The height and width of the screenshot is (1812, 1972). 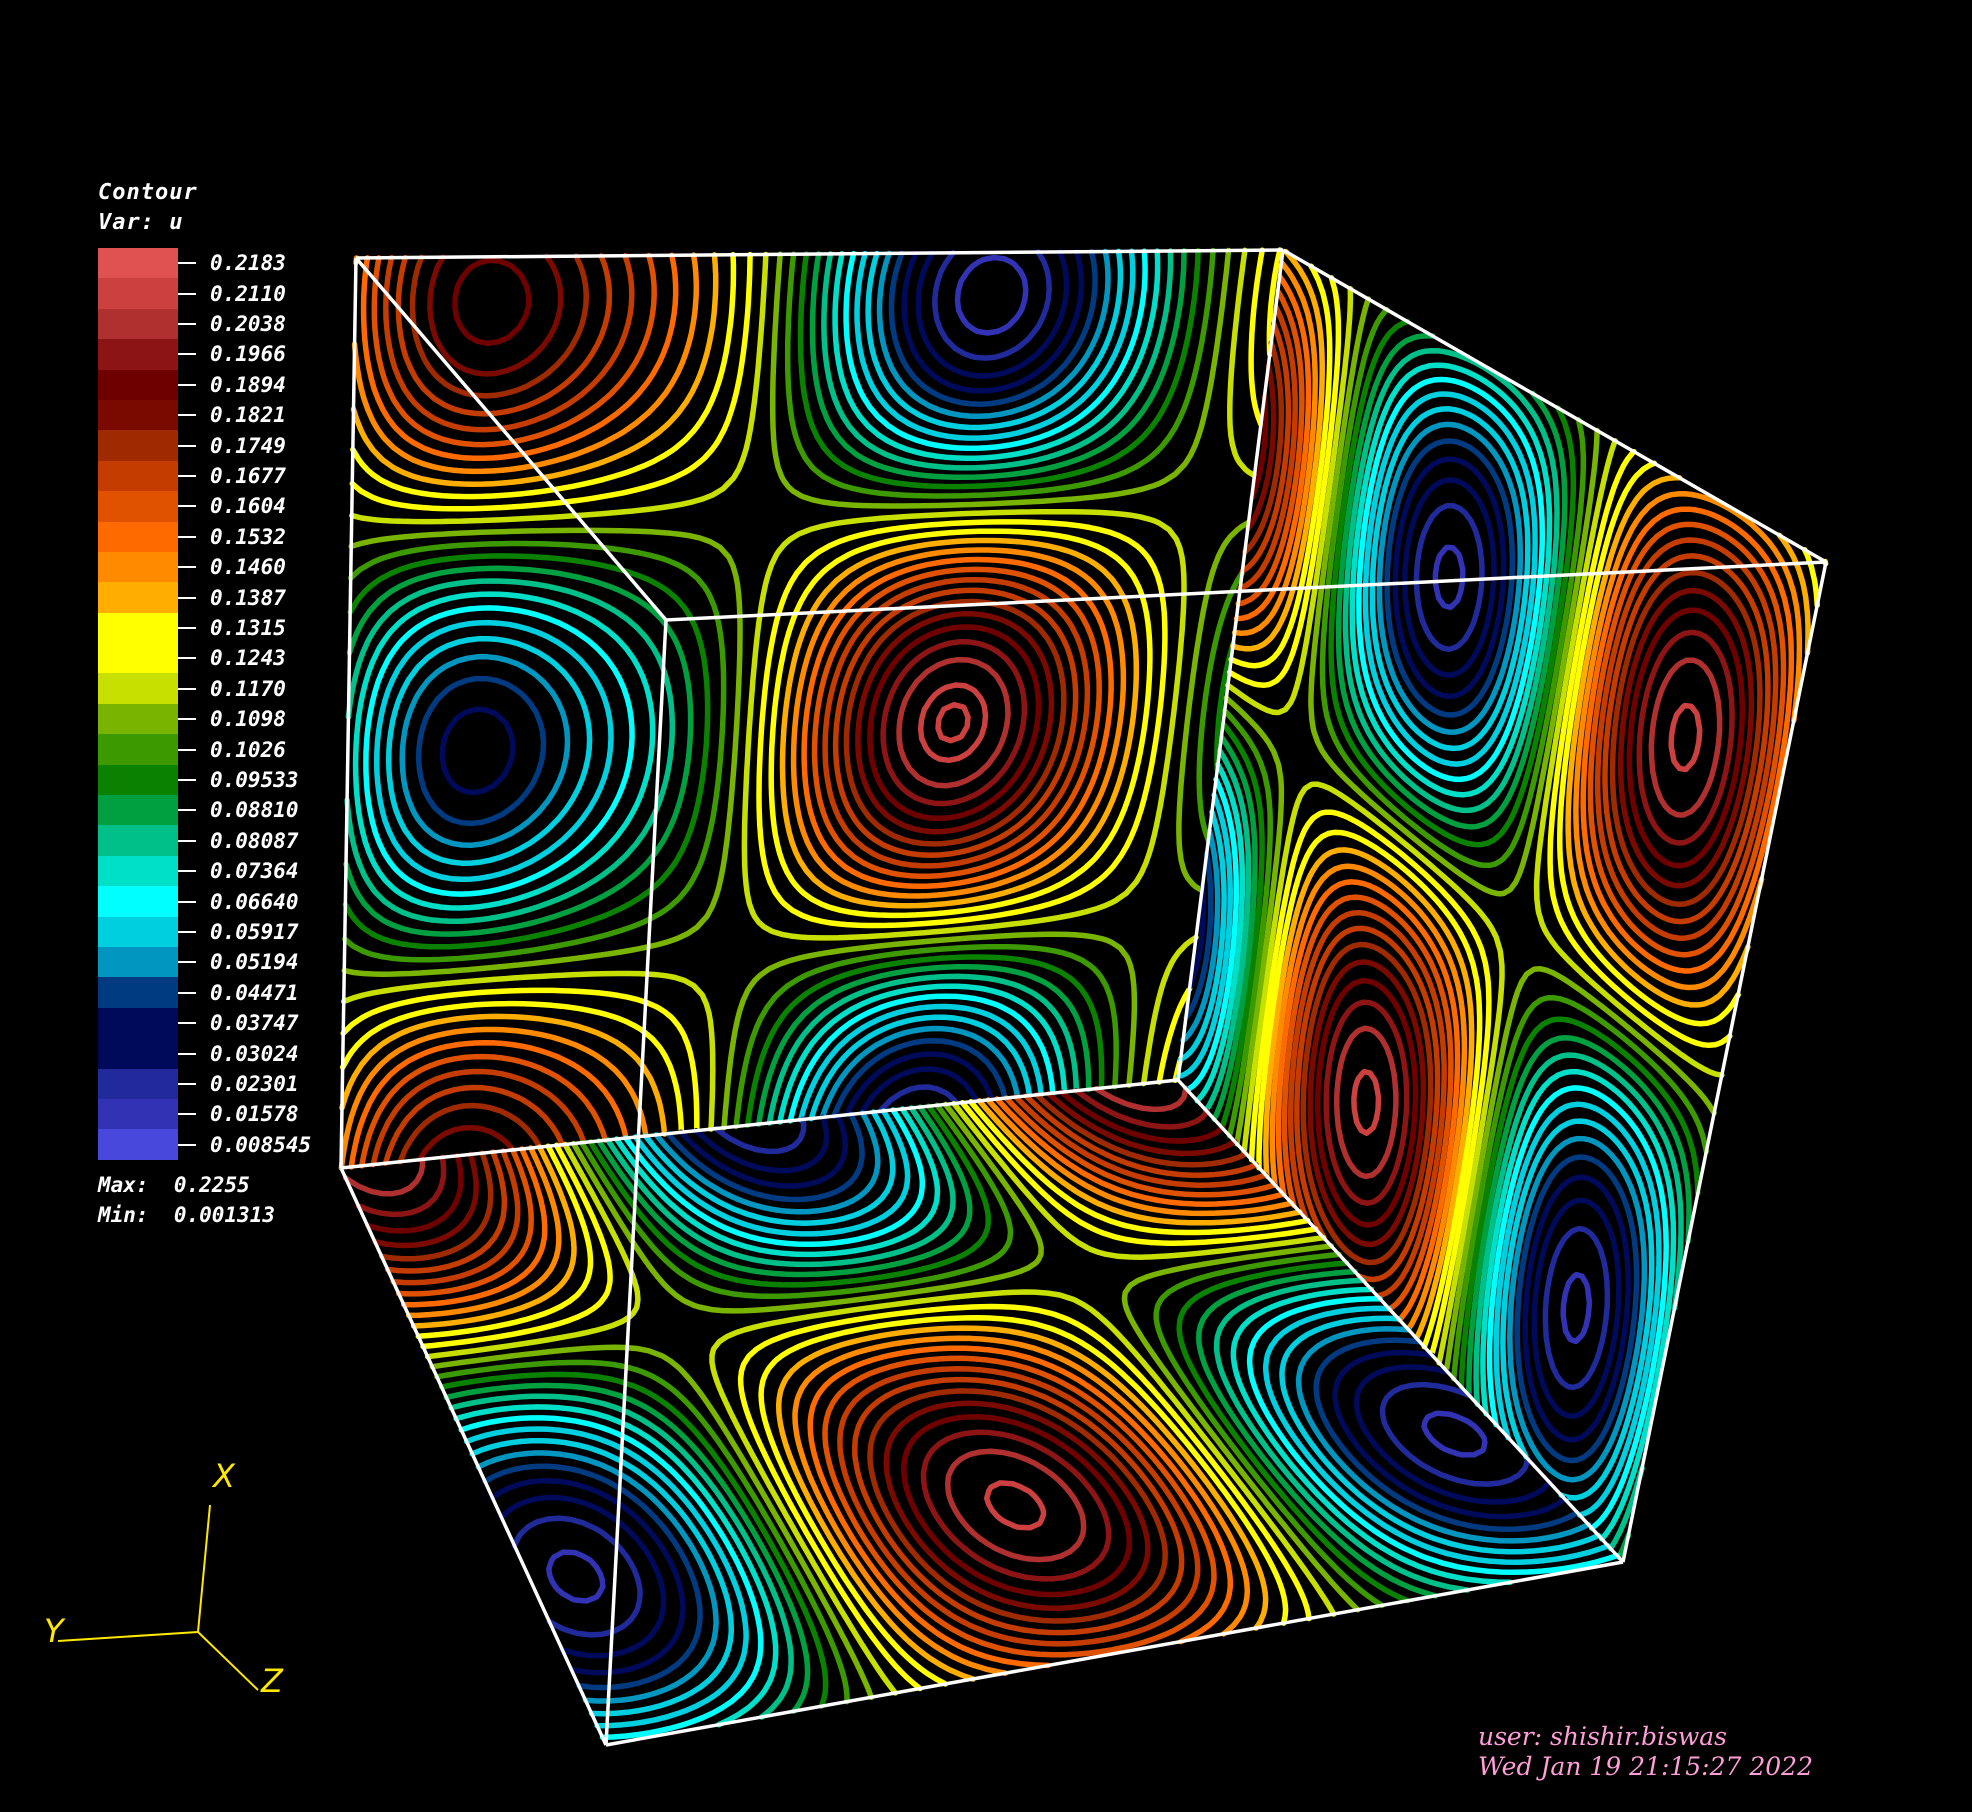 I want to click on legend-tick: 0.03024, so click(x=308, y=1053).